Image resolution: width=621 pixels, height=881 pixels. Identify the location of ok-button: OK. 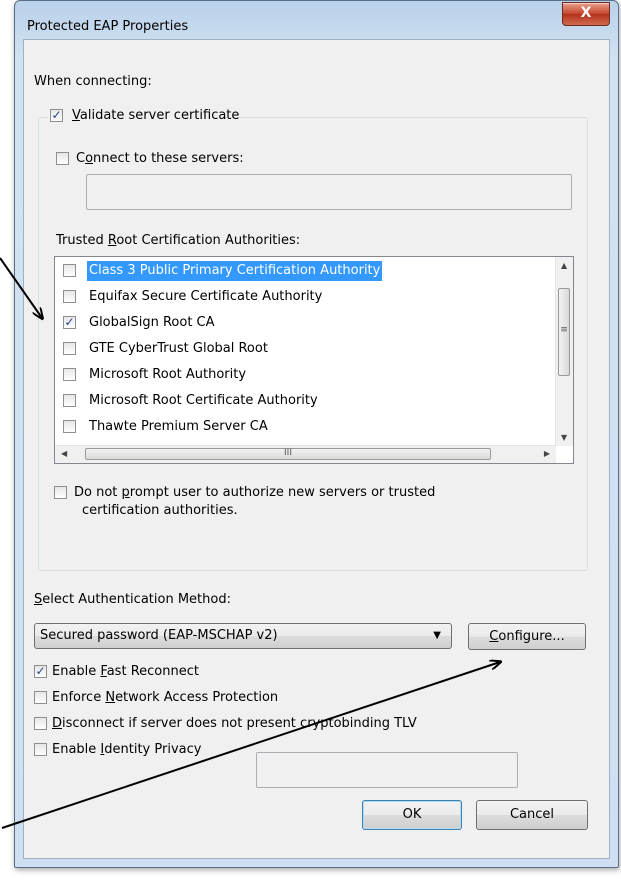
(412, 815).